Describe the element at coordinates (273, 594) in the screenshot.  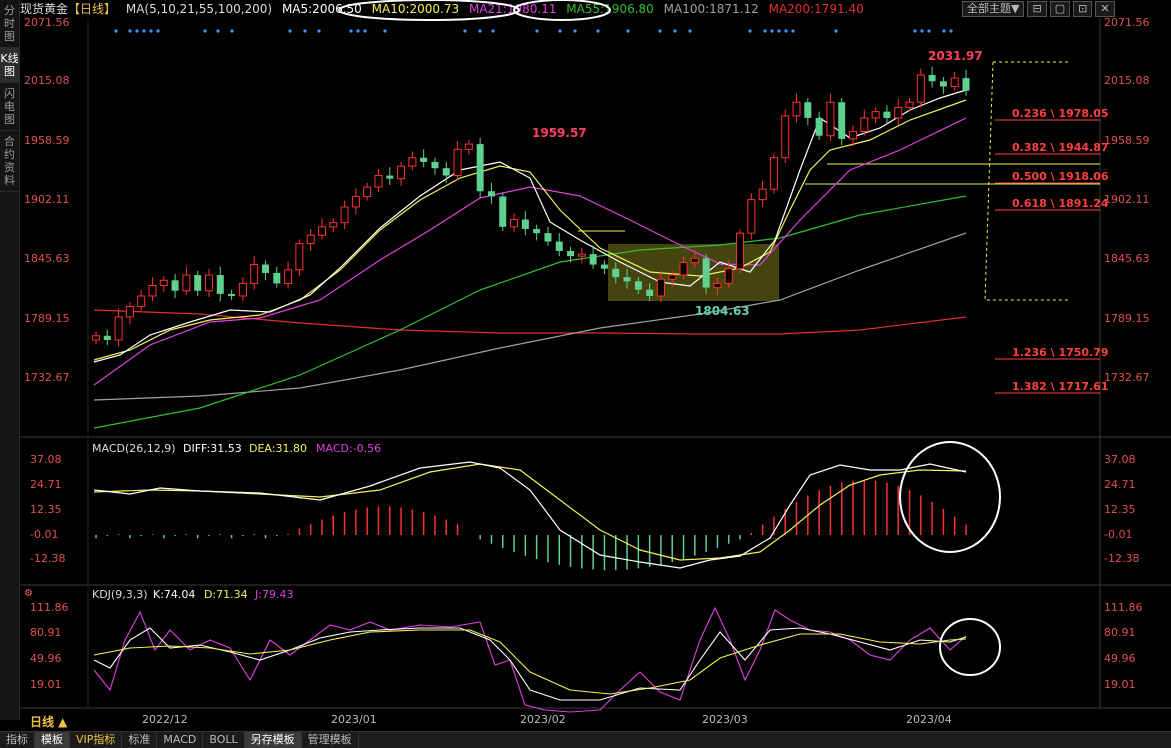
I see `kdj-j: J:79.43` at that location.